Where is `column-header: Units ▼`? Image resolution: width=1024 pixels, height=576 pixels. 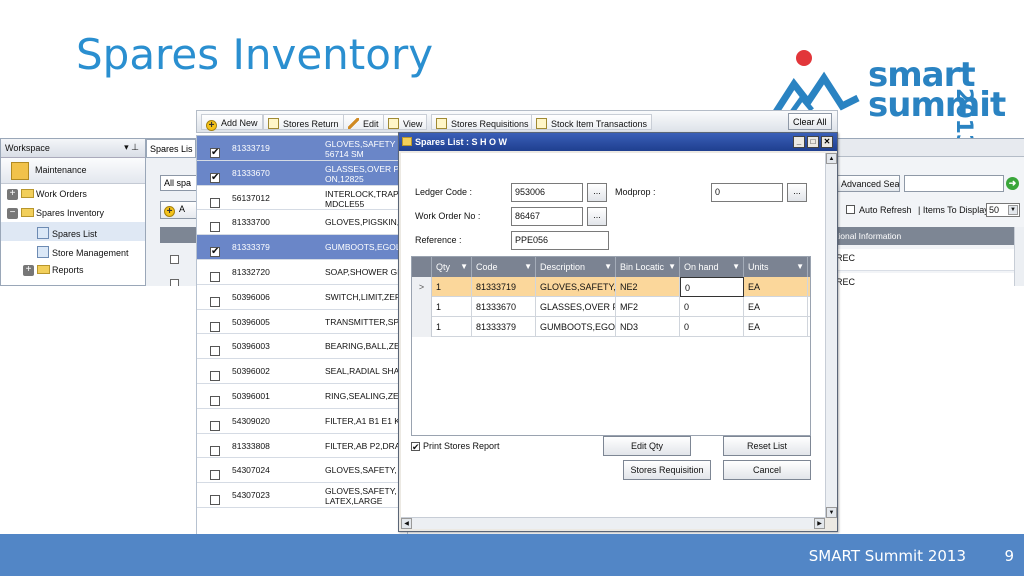 column-header: Units ▼ is located at coordinates (776, 267).